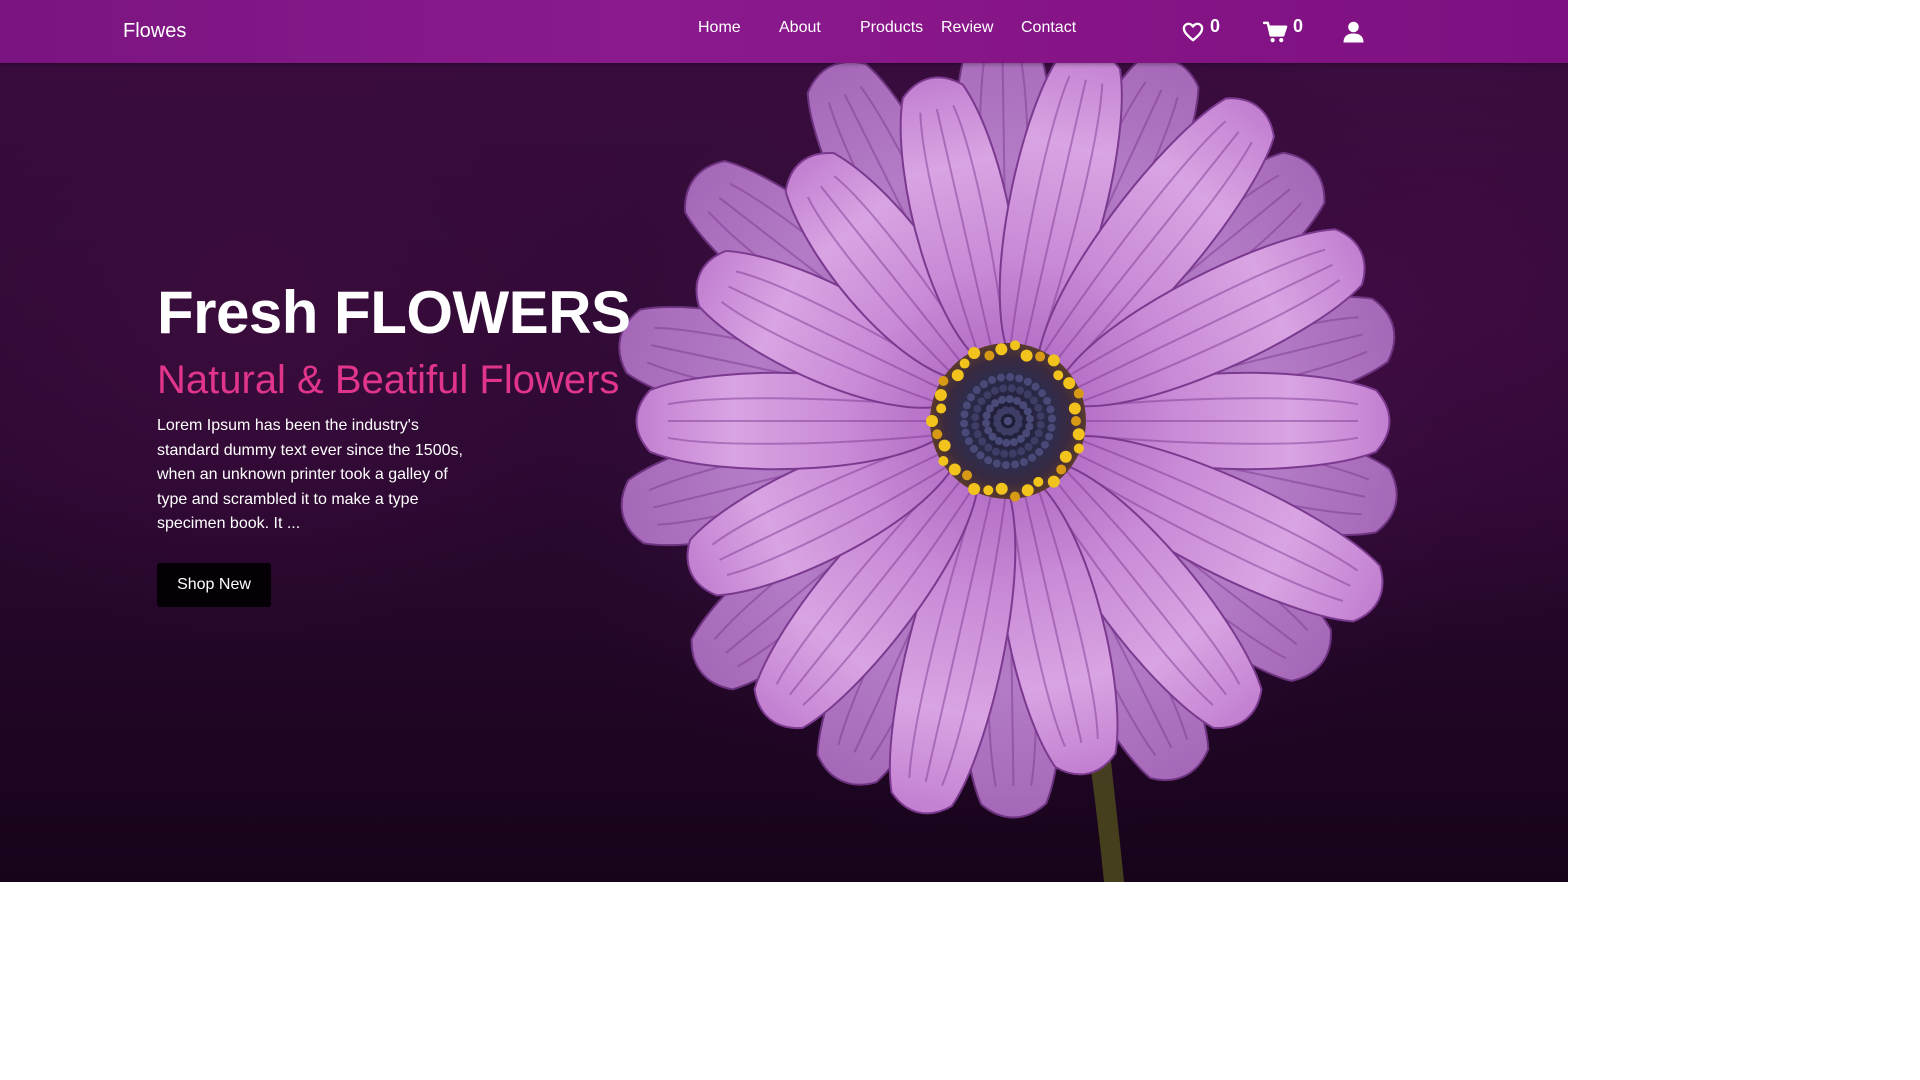  Describe the element at coordinates (154, 31) in the screenshot. I see `brand-logo: Flowes` at that location.